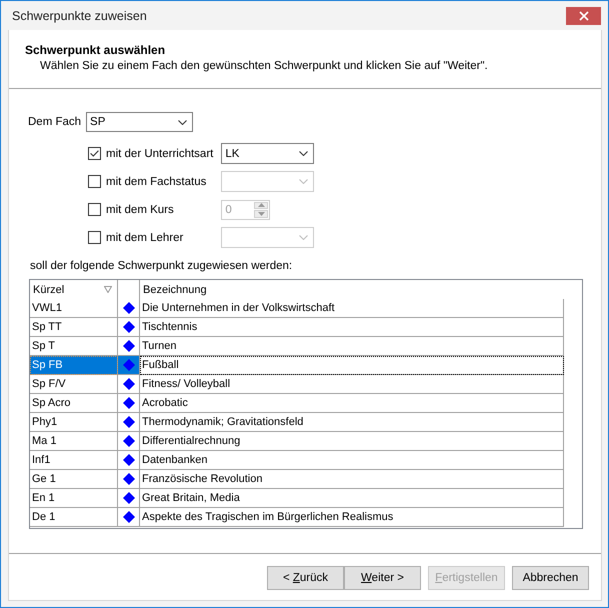 This screenshot has height=608, width=609. I want to click on table-row: Sp F/V Fitness/ Volleyball, so click(297, 384).